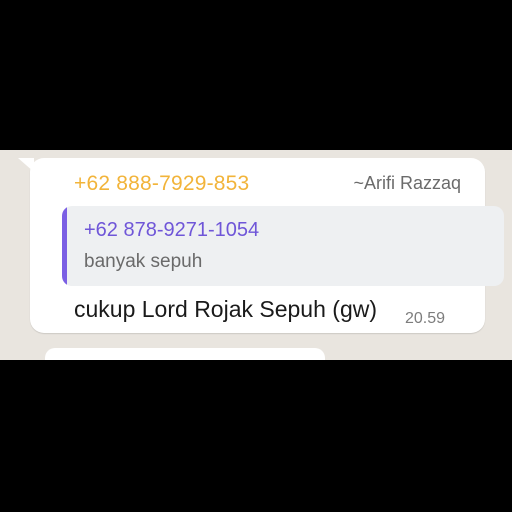 This screenshot has height=512, width=512. I want to click on next-message-bubble, so click(185, 354).